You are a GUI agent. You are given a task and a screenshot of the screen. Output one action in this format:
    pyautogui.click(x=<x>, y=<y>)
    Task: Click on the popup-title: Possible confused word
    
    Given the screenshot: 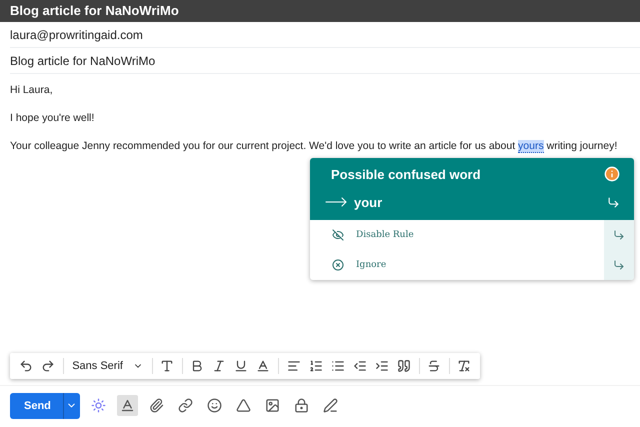 What is the action you would take?
    pyautogui.click(x=406, y=174)
    